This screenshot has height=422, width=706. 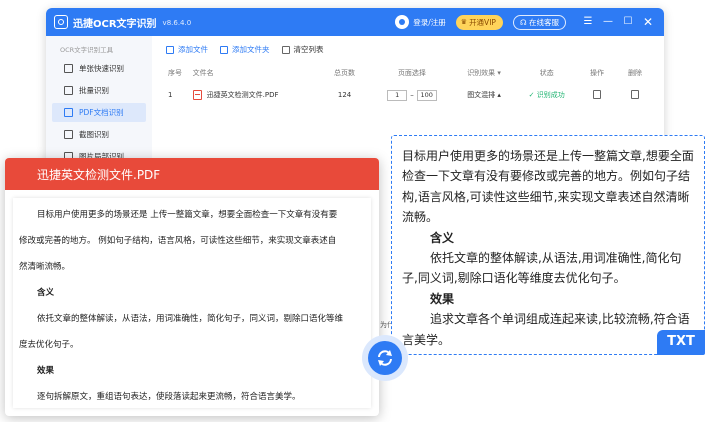 I want to click on delete-row-button, so click(x=635, y=95).